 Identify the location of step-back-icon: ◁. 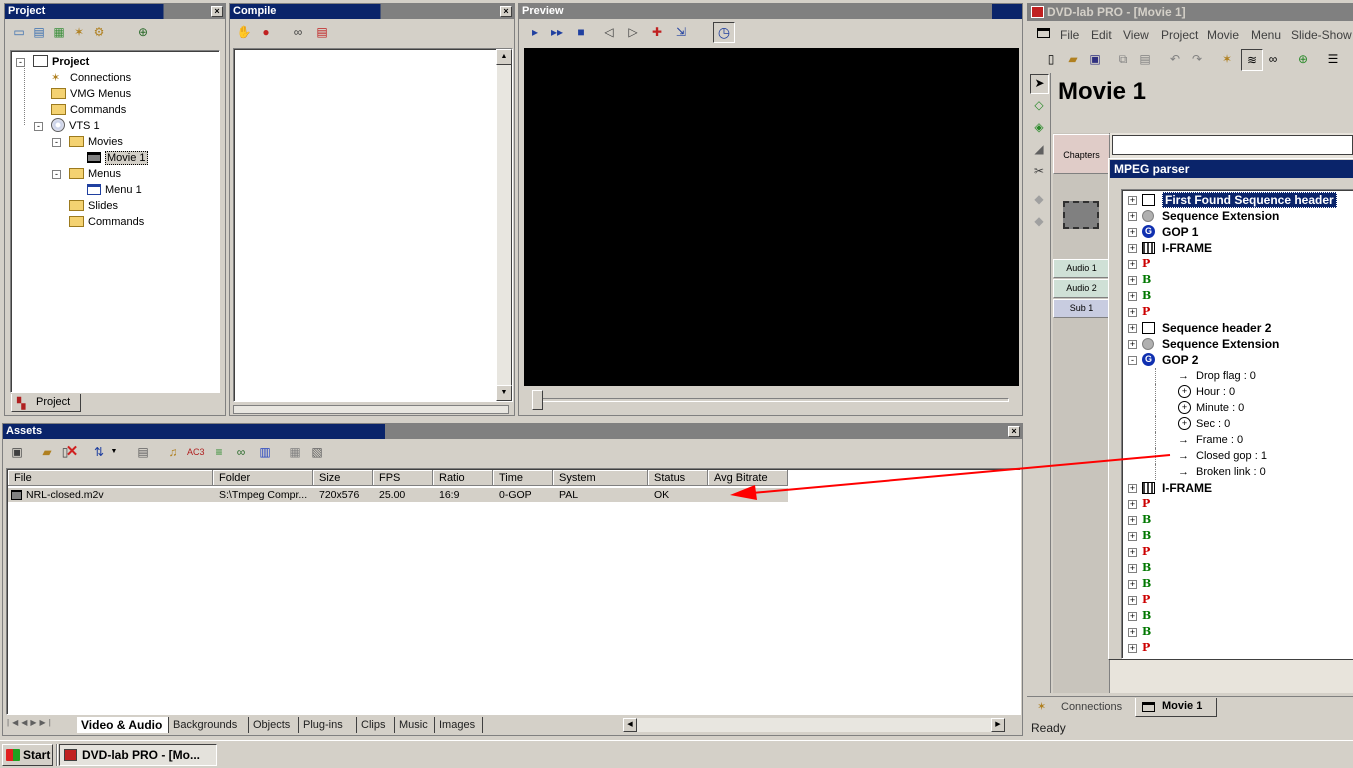
(609, 32).